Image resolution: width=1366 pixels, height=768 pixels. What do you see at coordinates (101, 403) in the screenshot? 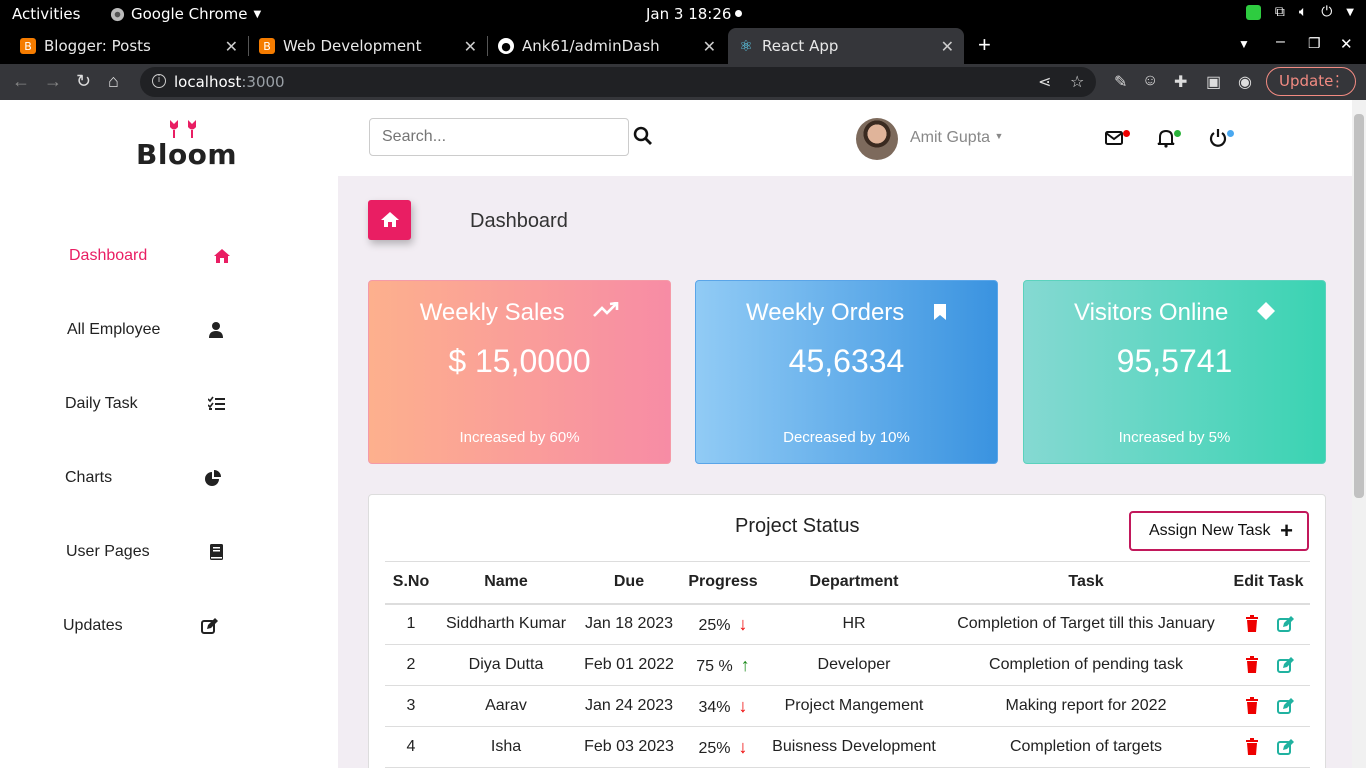
I see `sidebar-item-label: Daily Task` at bounding box center [101, 403].